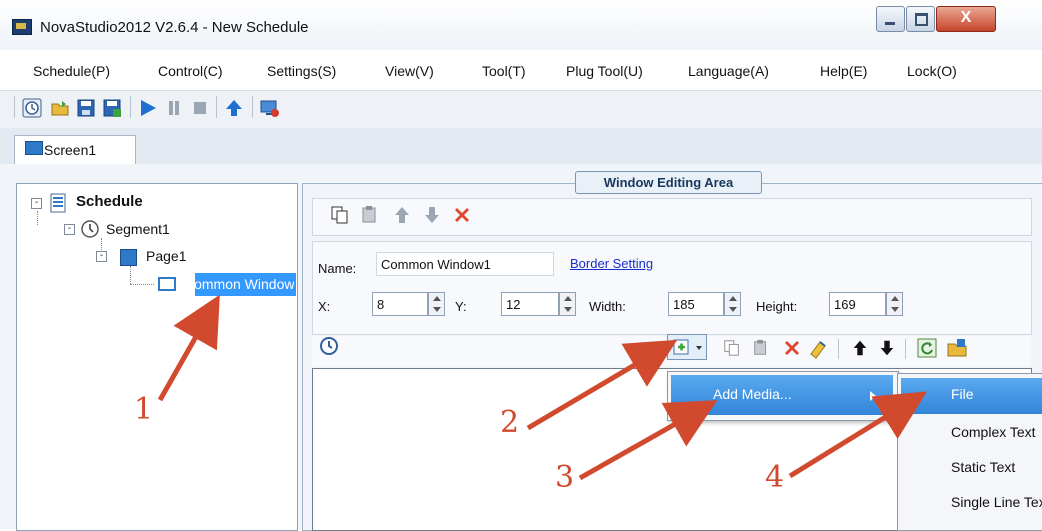 The height and width of the screenshot is (531, 1042). What do you see at coordinates (565, 477) in the screenshot?
I see `annotation-number-3: 3` at bounding box center [565, 477].